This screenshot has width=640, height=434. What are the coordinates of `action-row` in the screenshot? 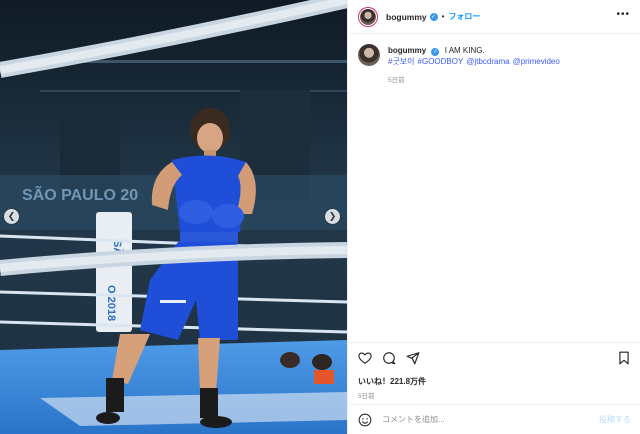 It's located at (494, 358).